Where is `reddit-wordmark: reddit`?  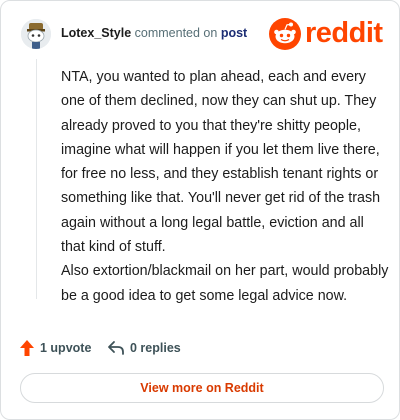
reddit-wordmark: reddit is located at coordinates (344, 33).